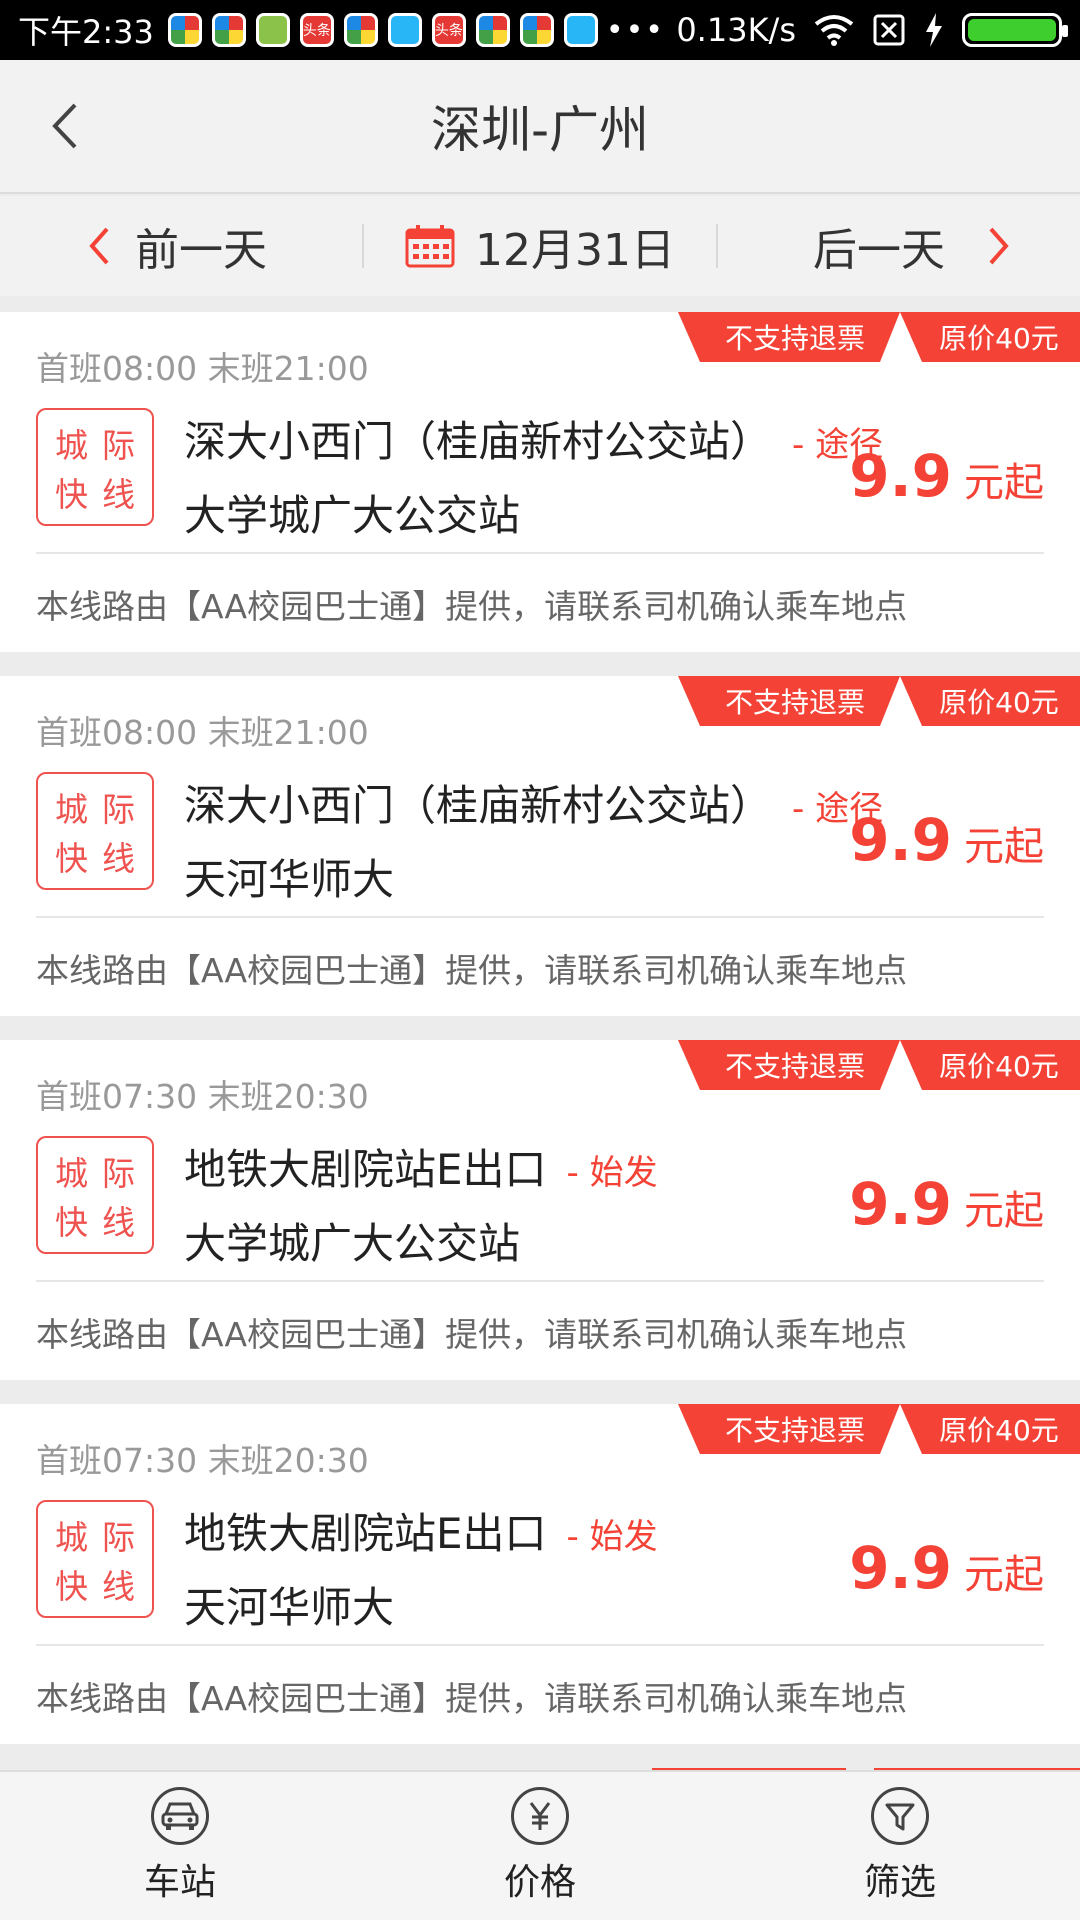  I want to click on tab-filter: 筛选, so click(900, 1846).